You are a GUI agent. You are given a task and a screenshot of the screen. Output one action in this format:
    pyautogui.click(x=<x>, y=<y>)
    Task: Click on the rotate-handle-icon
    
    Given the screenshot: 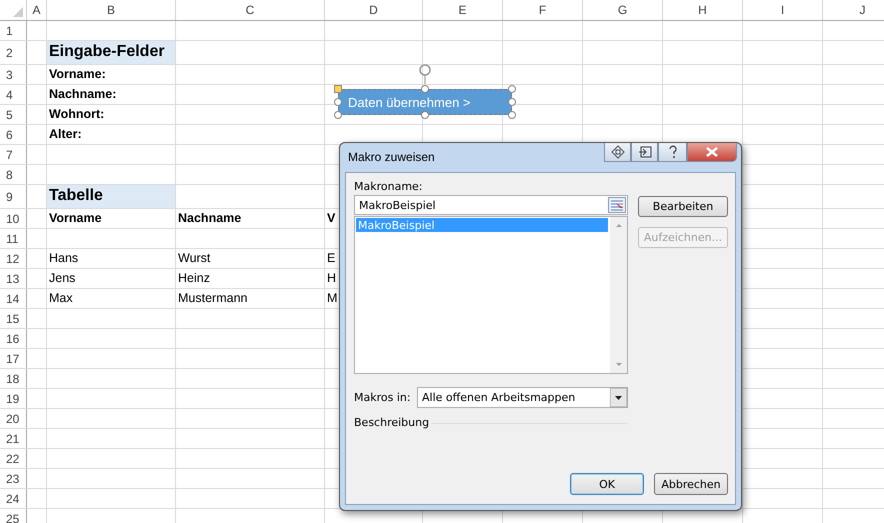 What is the action you would take?
    pyautogui.click(x=425, y=74)
    